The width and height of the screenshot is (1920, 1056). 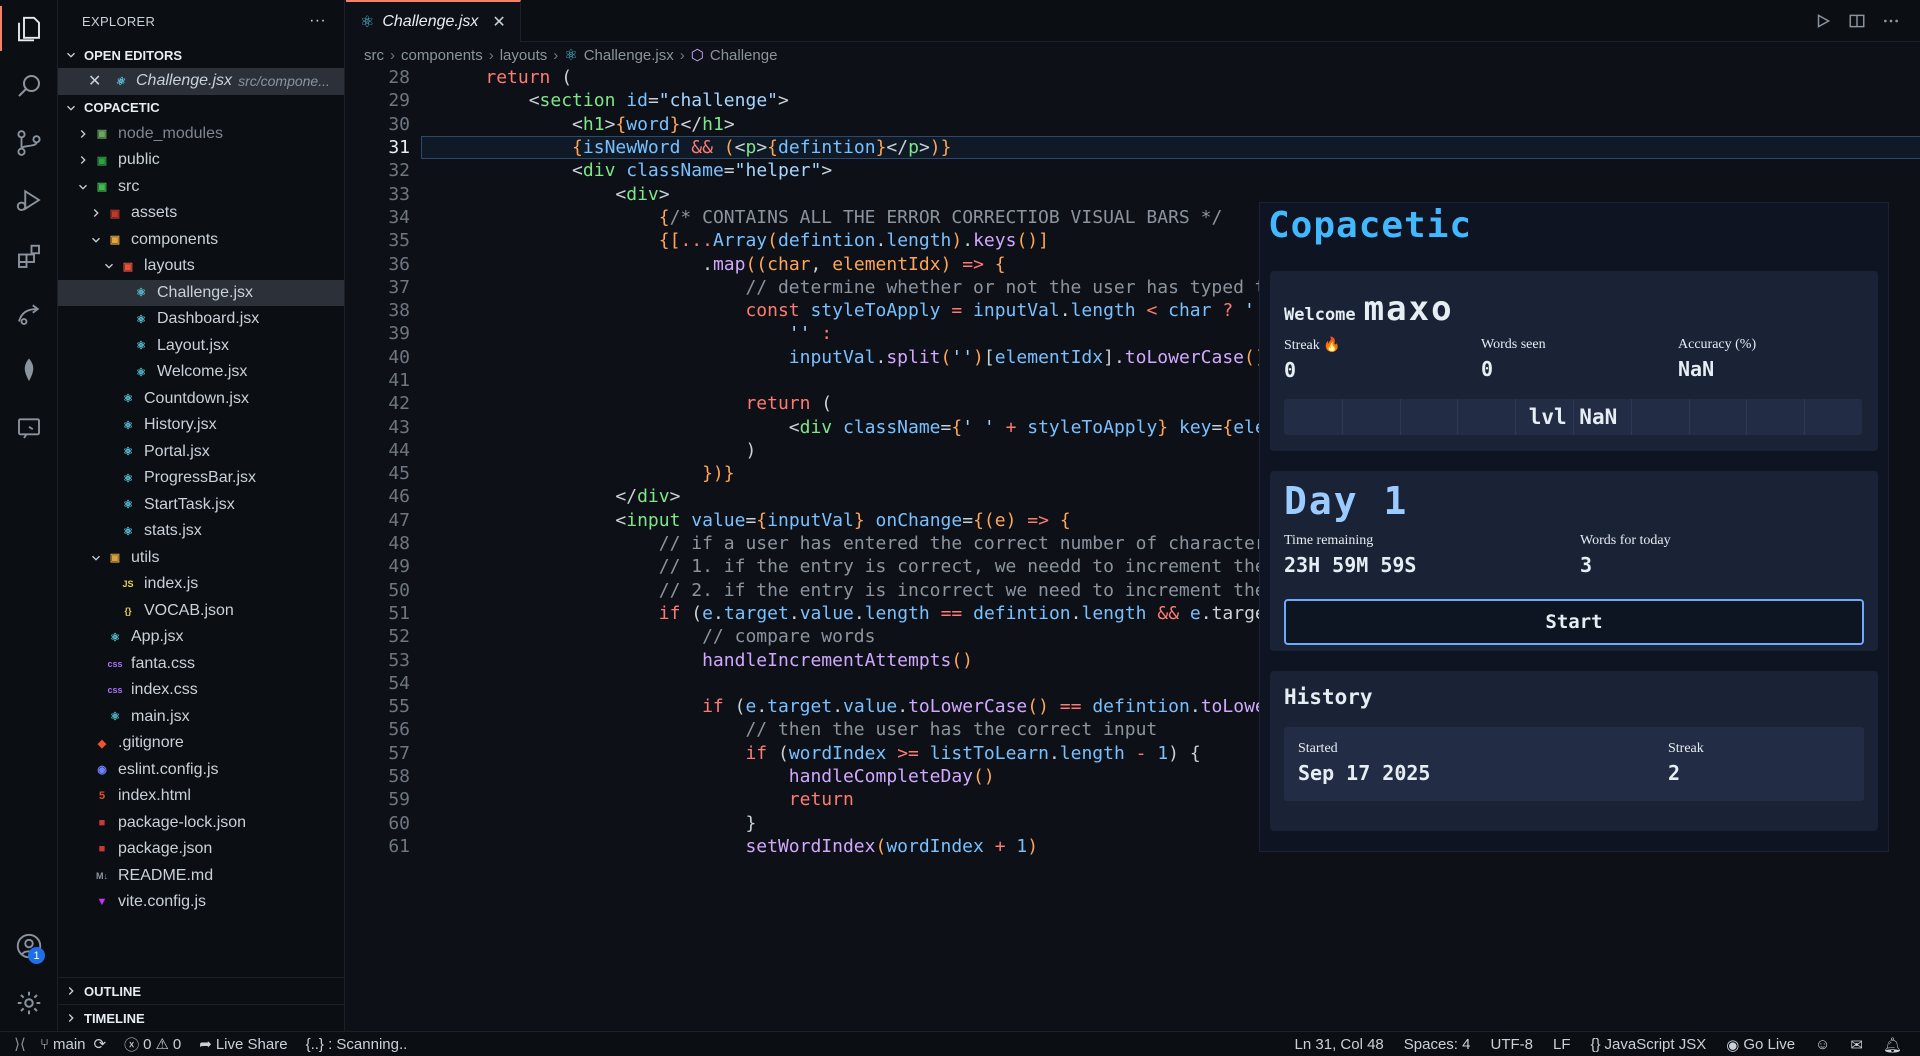 What do you see at coordinates (201, 584) in the screenshot?
I see `tree-item: JS index.js` at bounding box center [201, 584].